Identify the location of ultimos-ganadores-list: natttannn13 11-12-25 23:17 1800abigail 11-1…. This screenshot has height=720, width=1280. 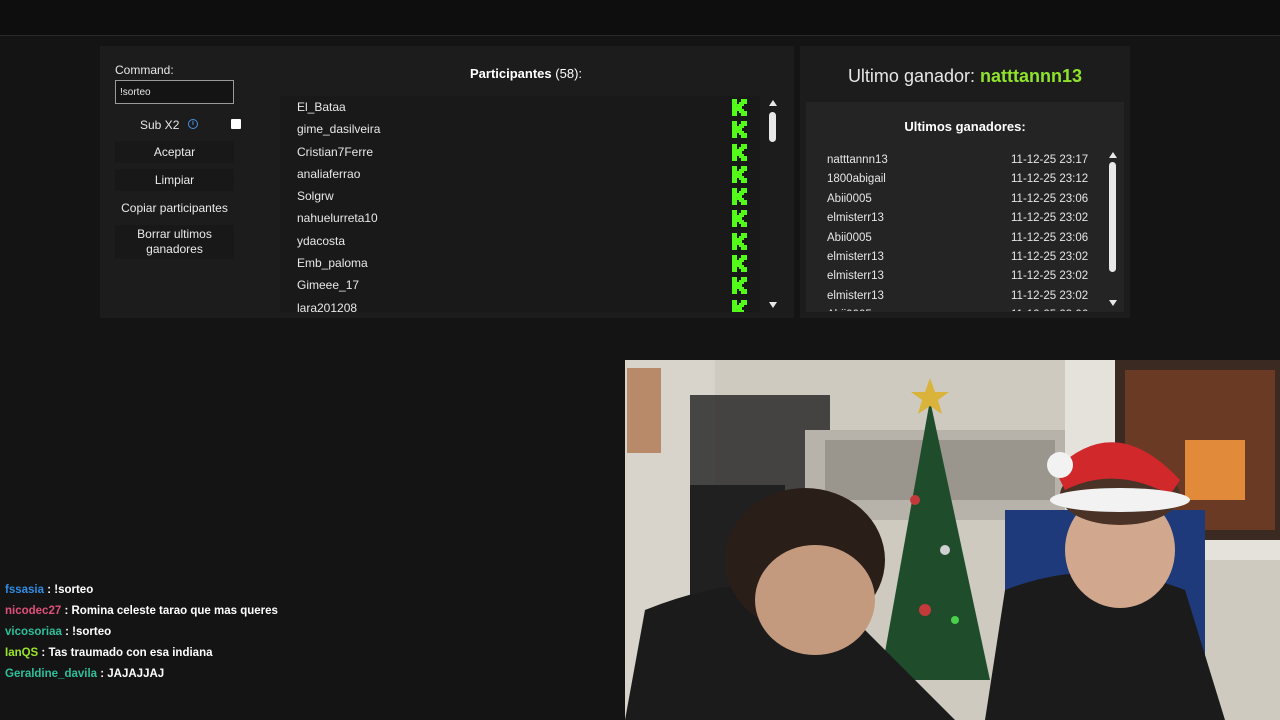
(966, 231).